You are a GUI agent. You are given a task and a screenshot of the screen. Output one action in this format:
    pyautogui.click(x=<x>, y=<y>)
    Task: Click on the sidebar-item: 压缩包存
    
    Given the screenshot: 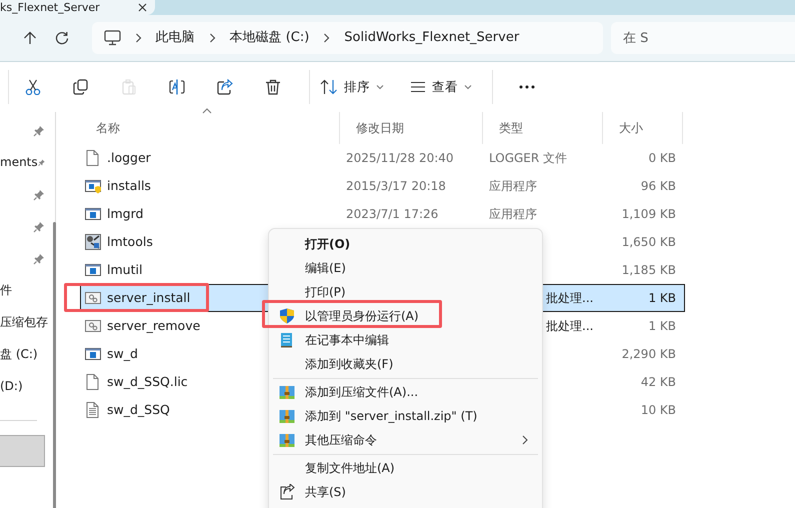 What is the action you would take?
    pyautogui.click(x=24, y=322)
    